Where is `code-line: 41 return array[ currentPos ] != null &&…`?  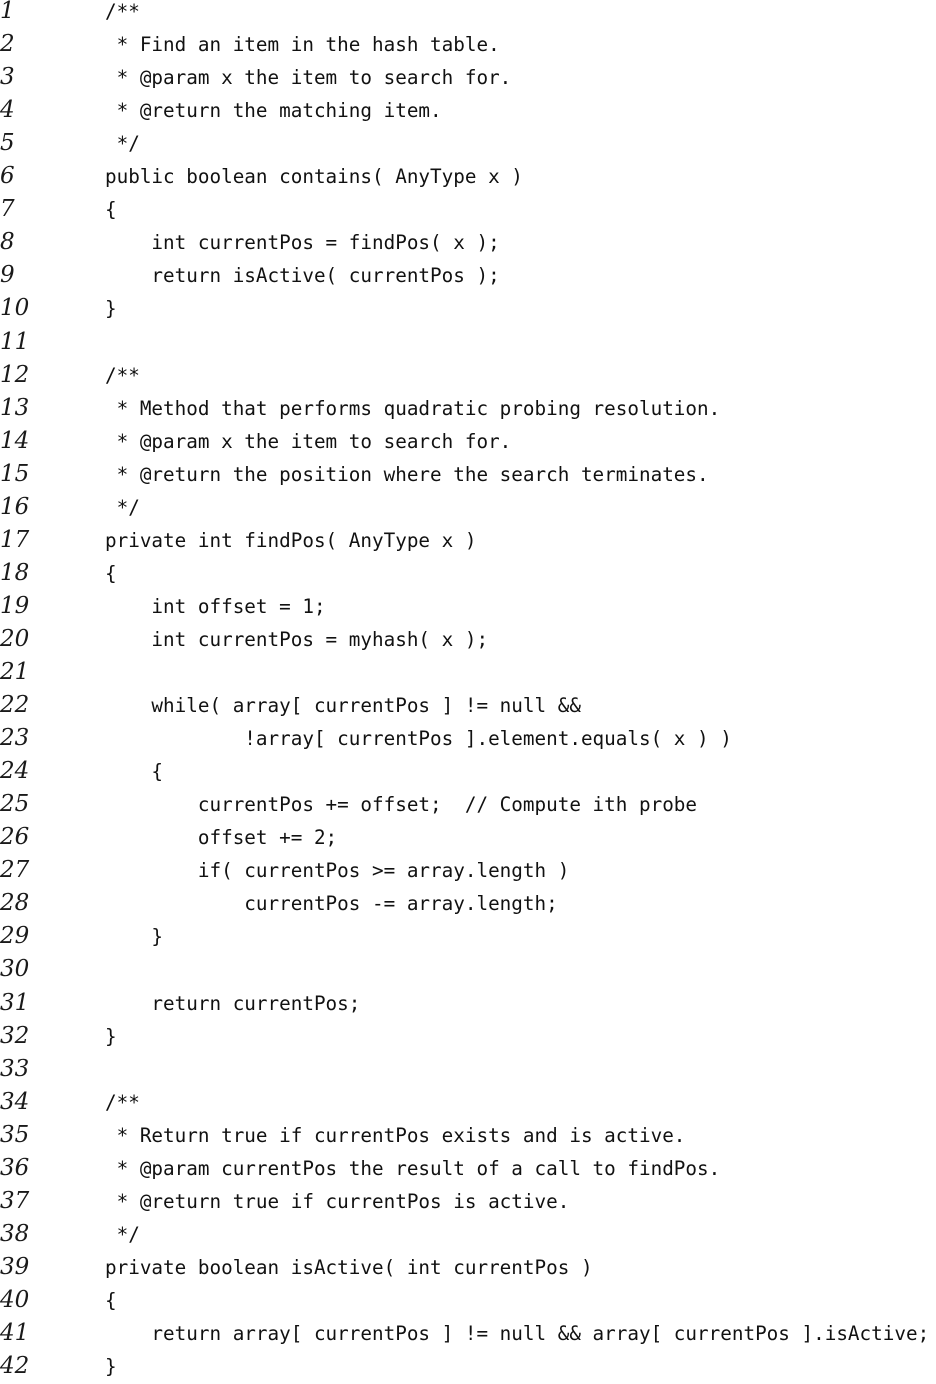
code-line: 41 return array[ currentPos ] != null &&… is located at coordinates (468, 1333).